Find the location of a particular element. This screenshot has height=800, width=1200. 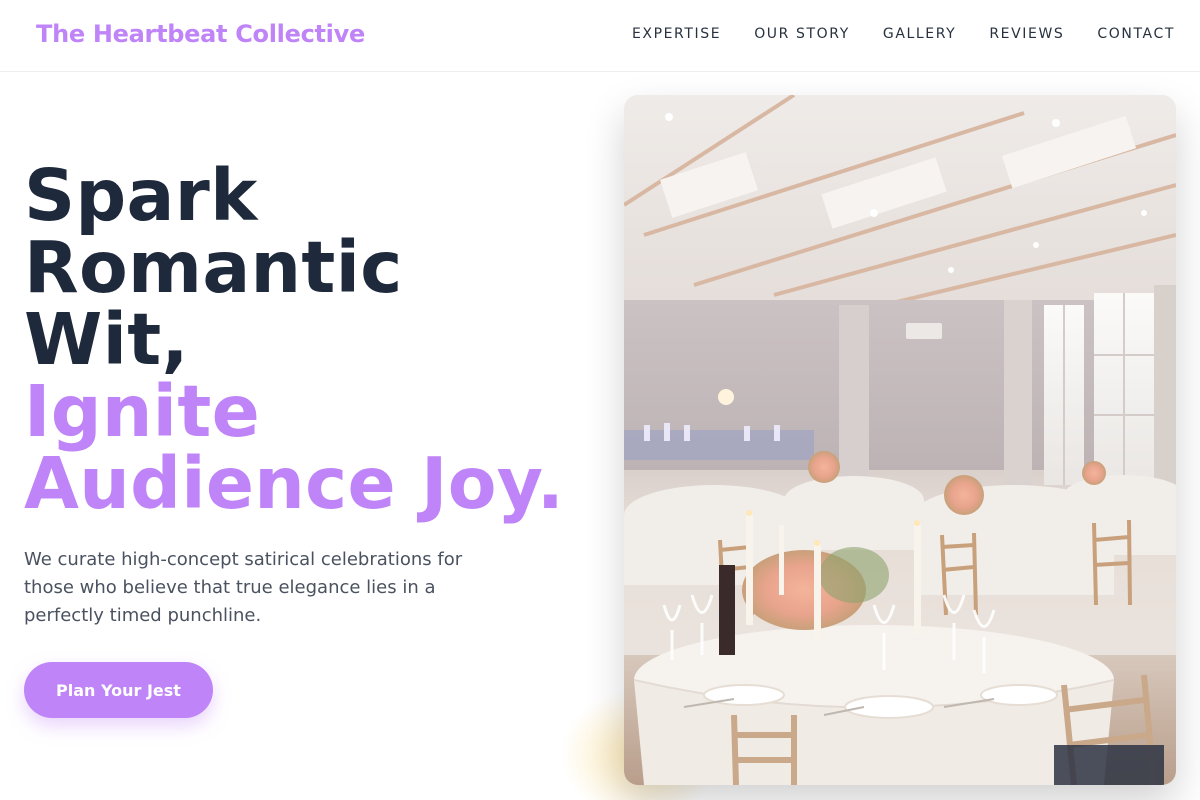

nav-link-reviews: REVIEWS is located at coordinates (1026, 34).